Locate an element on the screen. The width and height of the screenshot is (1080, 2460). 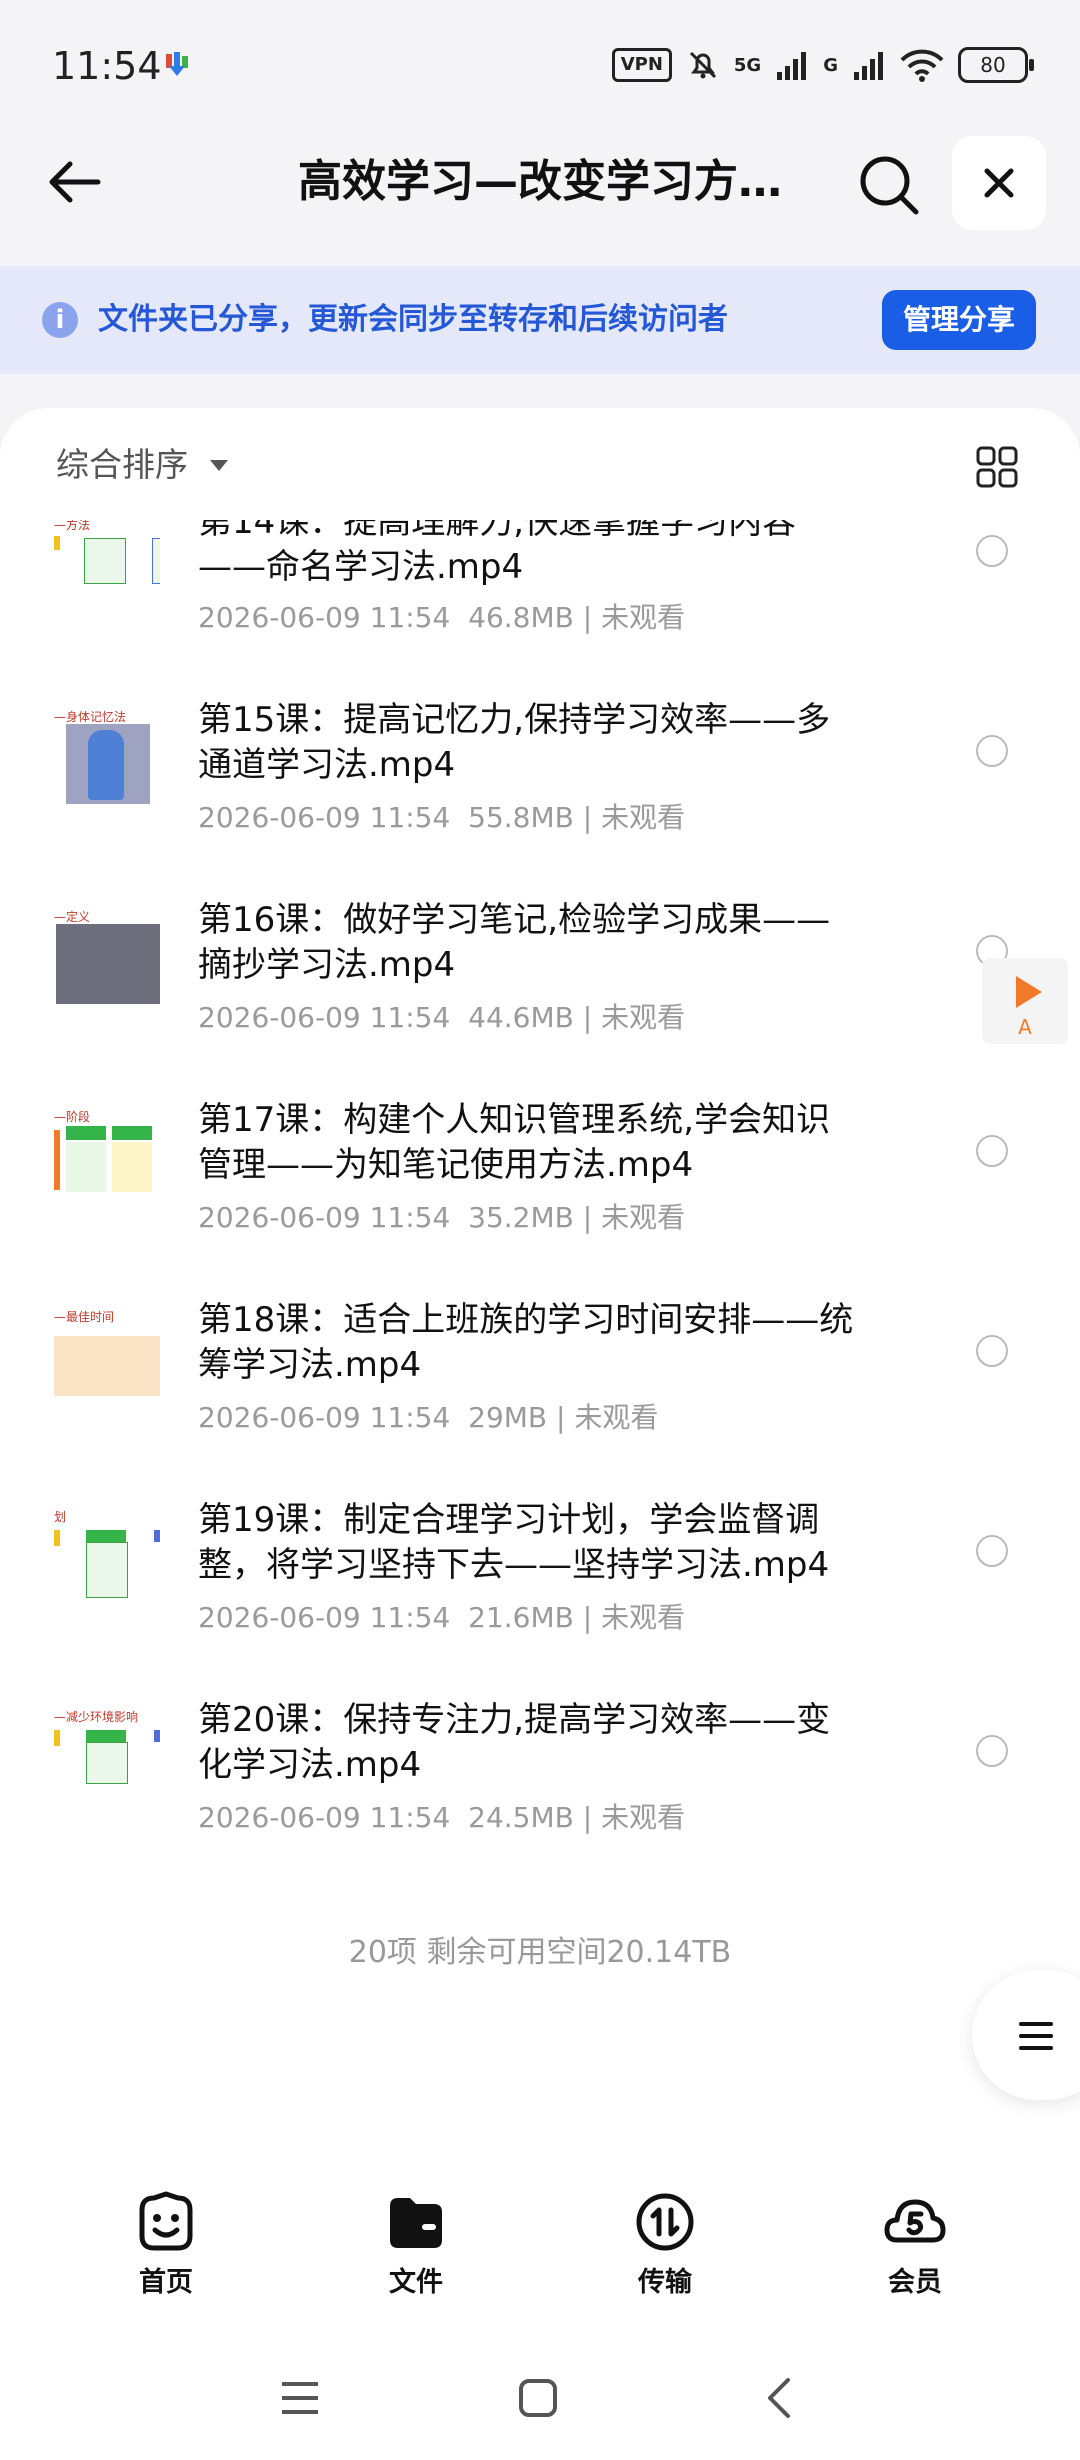
wifi-icon is located at coordinates (922, 65).